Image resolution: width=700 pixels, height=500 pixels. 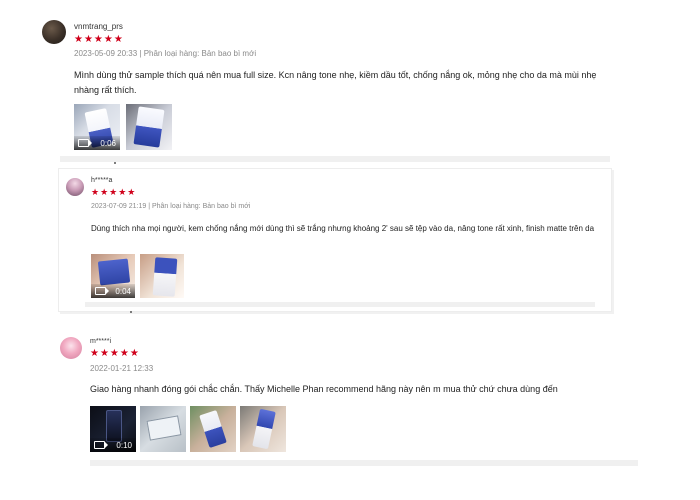 What do you see at coordinates (122, 368) in the screenshot?
I see `review-meta: 2022-01-21 12:33` at bounding box center [122, 368].